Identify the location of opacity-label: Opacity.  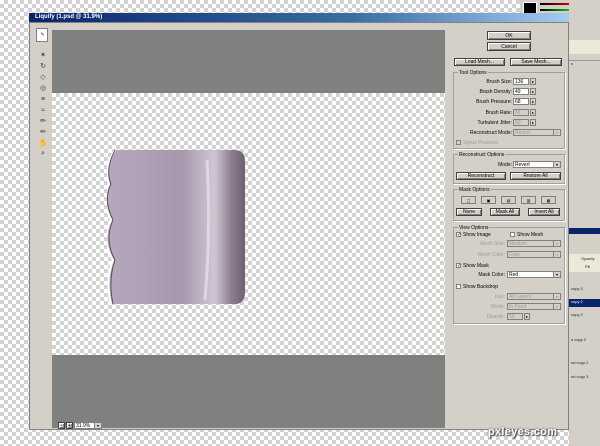
(588, 258).